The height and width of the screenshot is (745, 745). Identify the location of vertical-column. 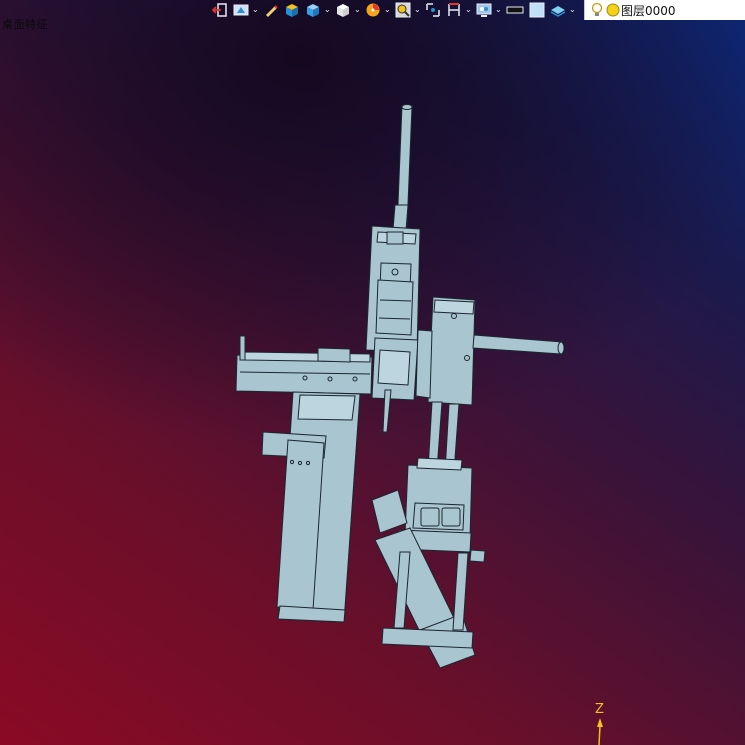
(311, 507).